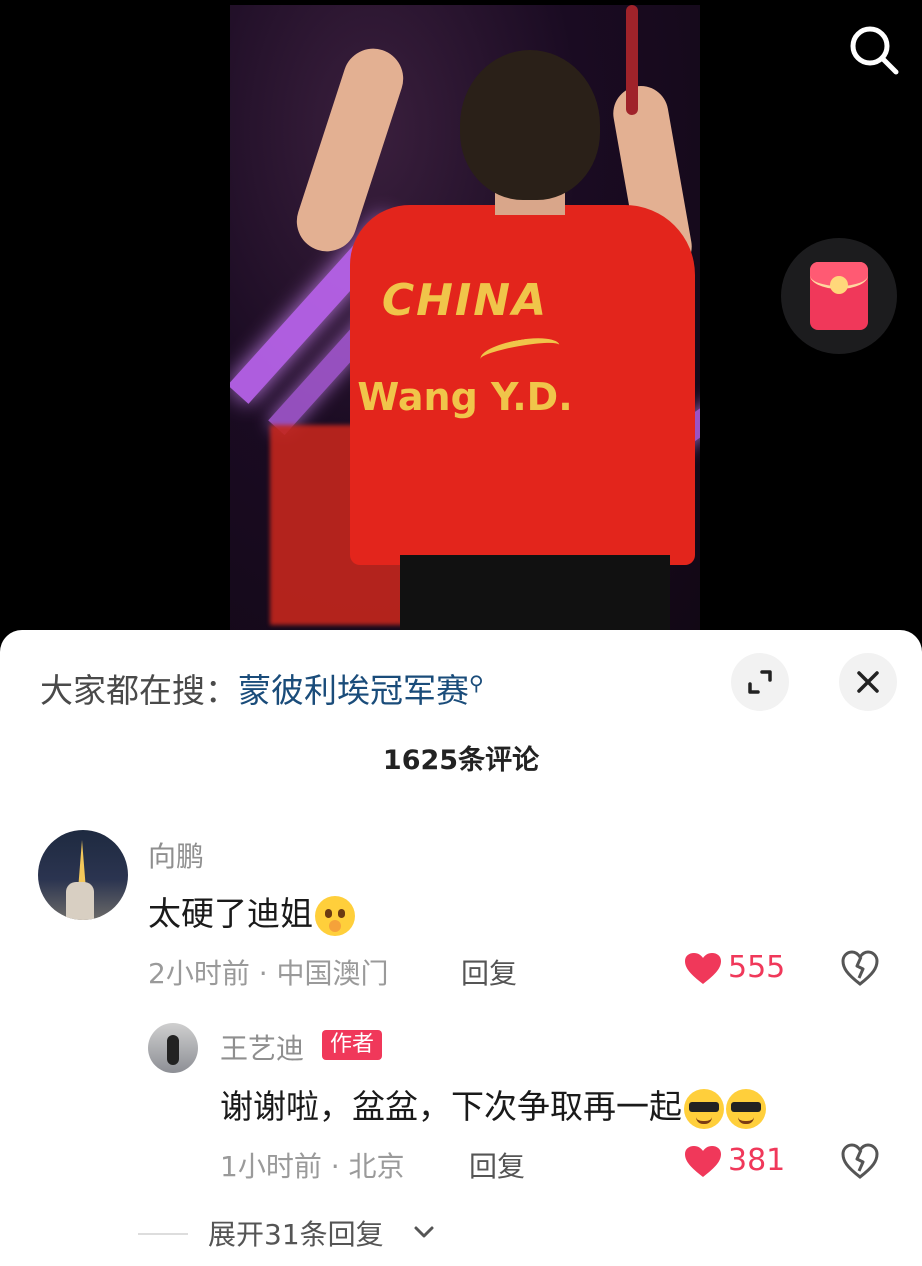 This screenshot has height=1266, width=922. What do you see at coordinates (461, 760) in the screenshot?
I see `comment-count: 1625条评论` at bounding box center [461, 760].